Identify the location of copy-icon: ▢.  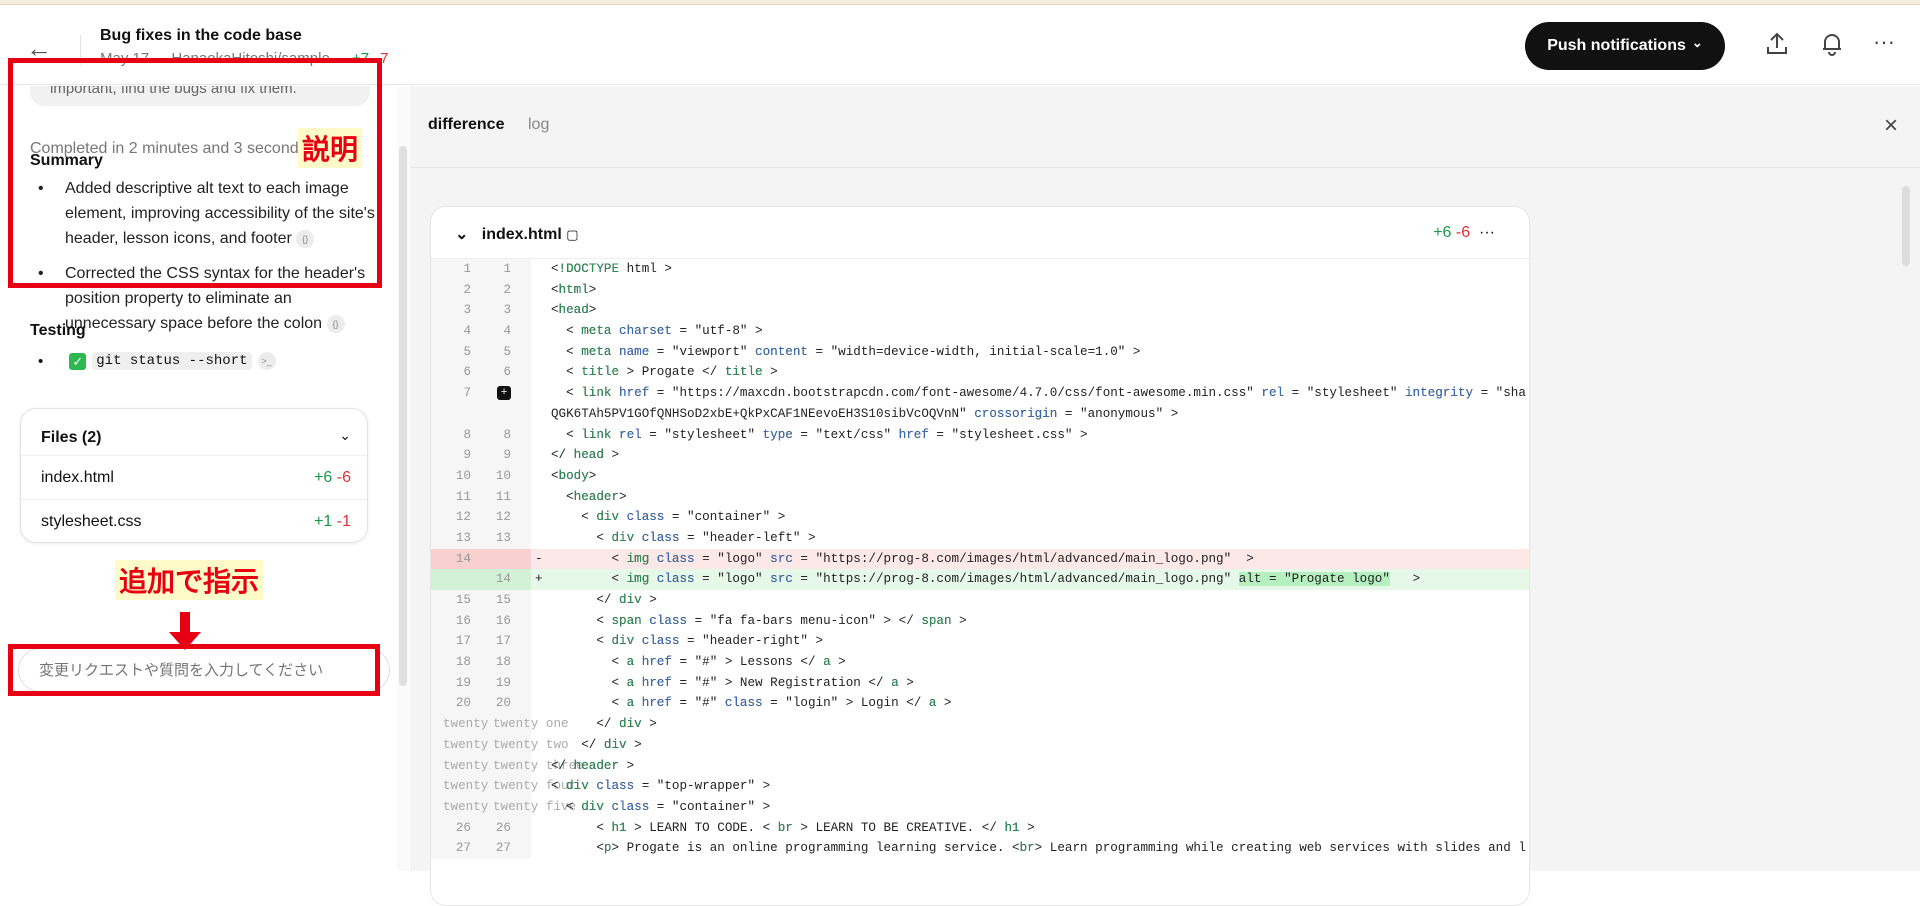
(572, 234).